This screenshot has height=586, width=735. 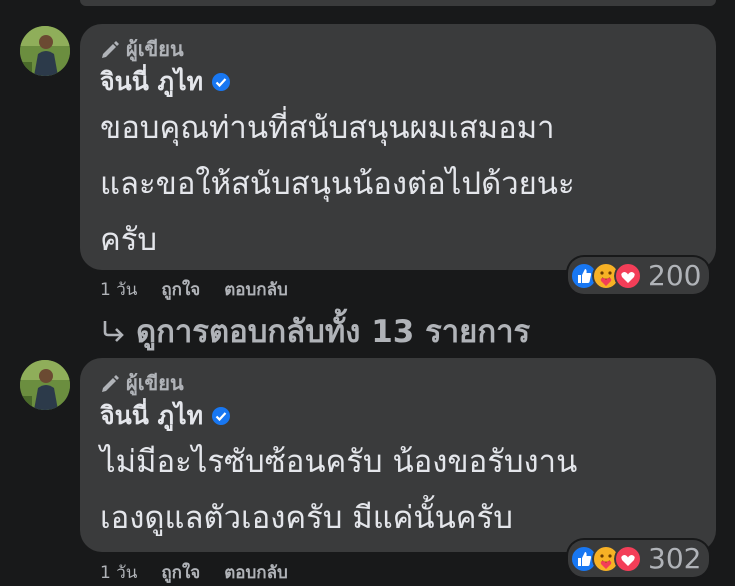 What do you see at coordinates (339, 462) in the screenshot?
I see `comment-text-line: ไม่มีอะไรซับซ้อนครับ น้องขอรับงาน` at bounding box center [339, 462].